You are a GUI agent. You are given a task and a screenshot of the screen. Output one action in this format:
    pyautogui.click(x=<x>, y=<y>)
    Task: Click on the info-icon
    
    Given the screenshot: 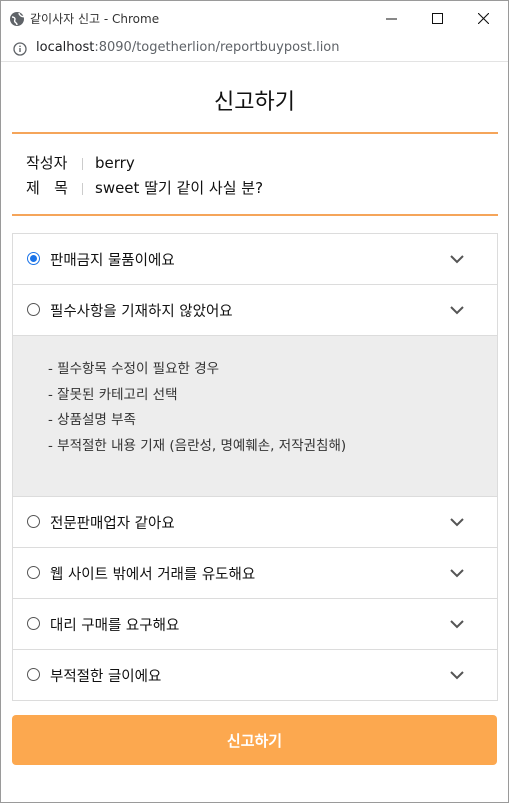 What is the action you would take?
    pyautogui.click(x=20, y=49)
    